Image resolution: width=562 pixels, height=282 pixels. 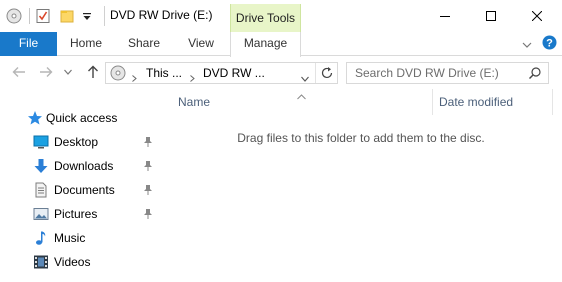 What do you see at coordinates (41, 142) in the screenshot?
I see `desktop-icon` at bounding box center [41, 142].